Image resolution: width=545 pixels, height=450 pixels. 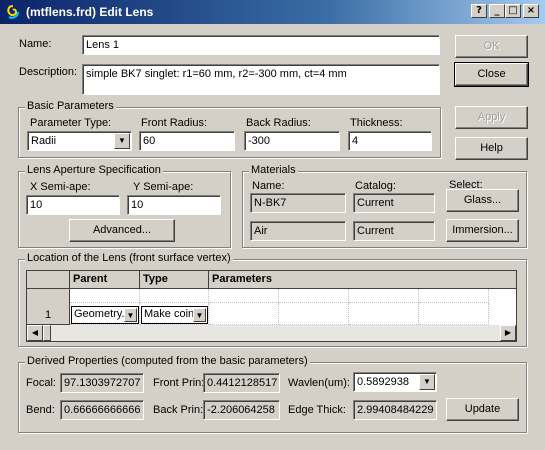 I want to click on y-semi-ape-input: 10, so click(x=174, y=205).